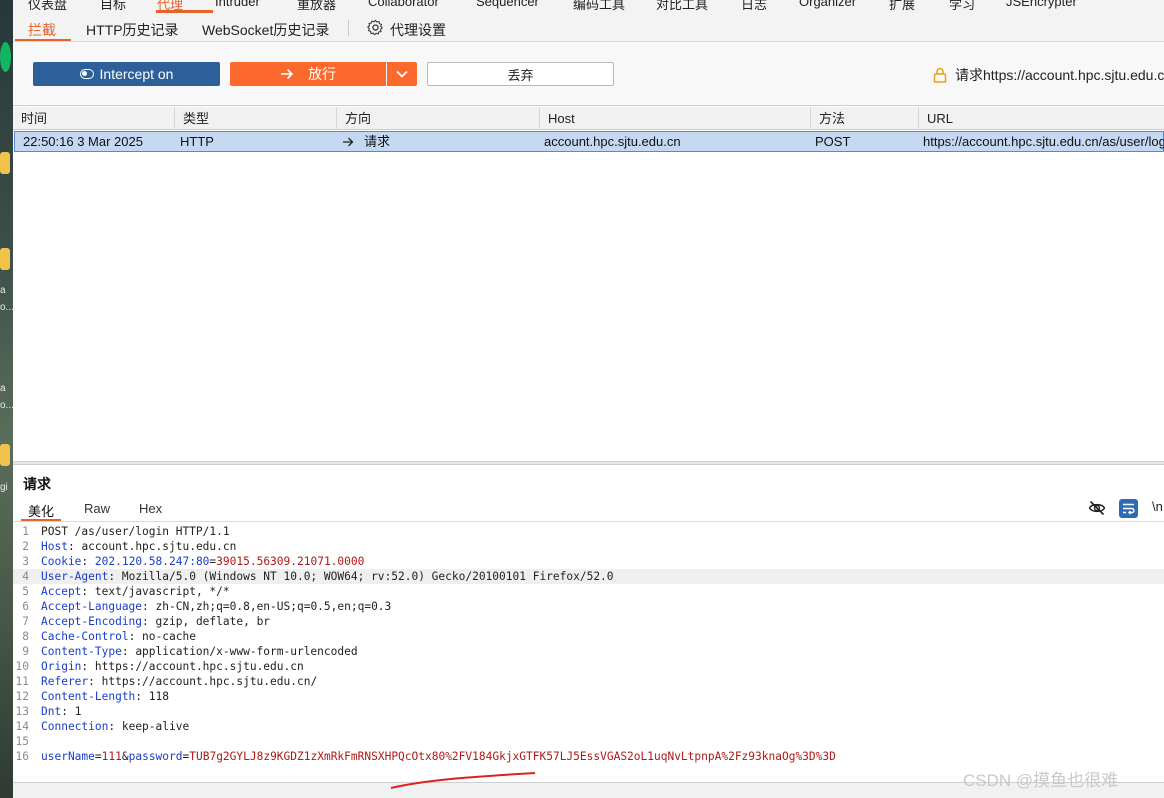  I want to click on app-icon, so click(5, 57).